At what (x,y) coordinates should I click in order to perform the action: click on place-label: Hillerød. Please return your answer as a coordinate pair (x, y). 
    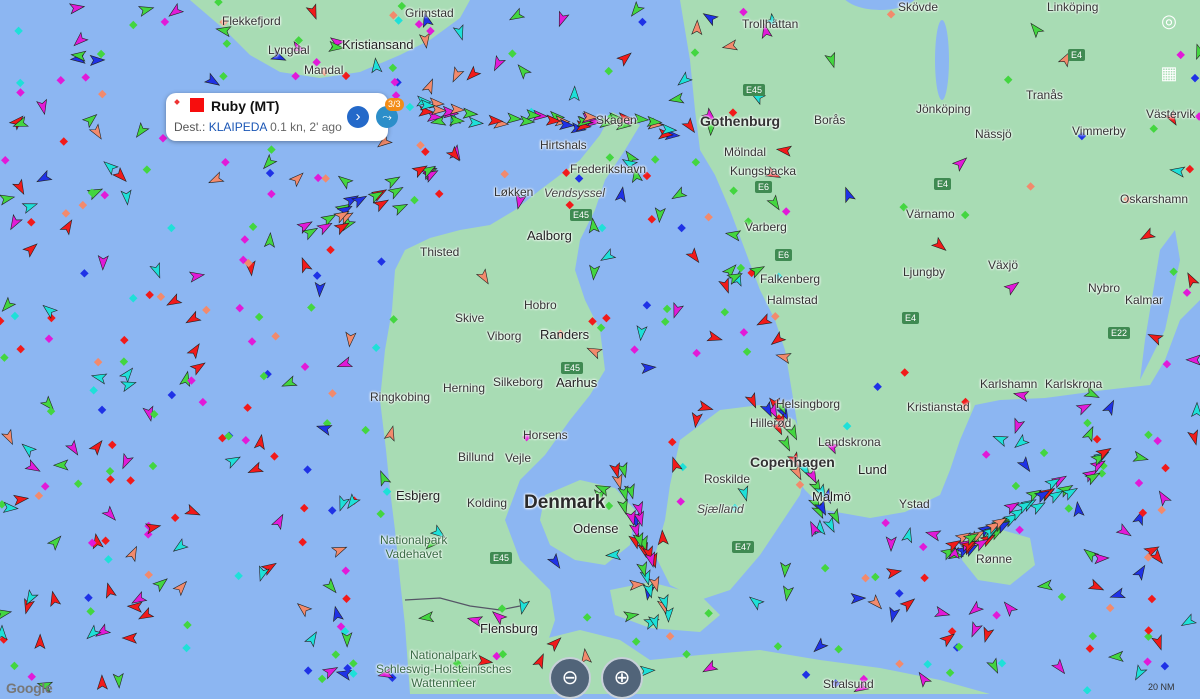
    Looking at the image, I should click on (771, 423).